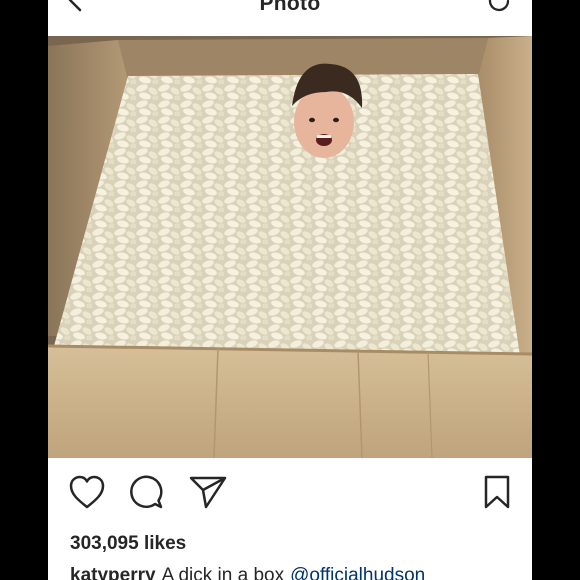 This screenshot has width=580, height=580. What do you see at coordinates (290, 7) in the screenshot?
I see `page-title: Photo` at bounding box center [290, 7].